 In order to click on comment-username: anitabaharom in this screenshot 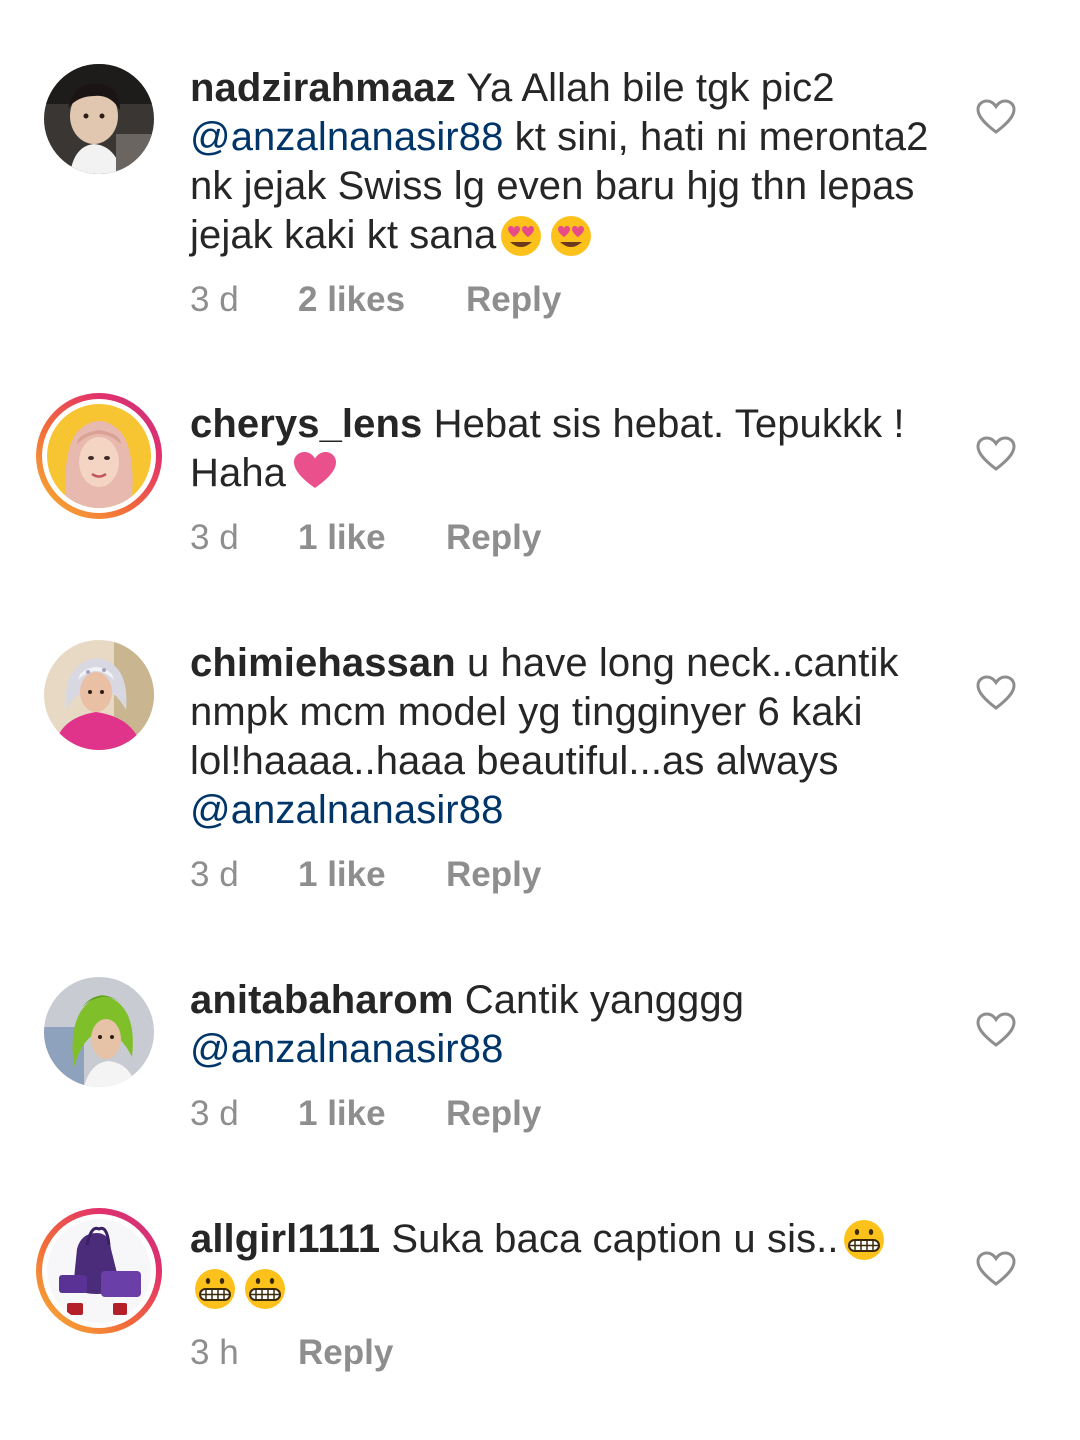, I will do `click(322, 1000)`.